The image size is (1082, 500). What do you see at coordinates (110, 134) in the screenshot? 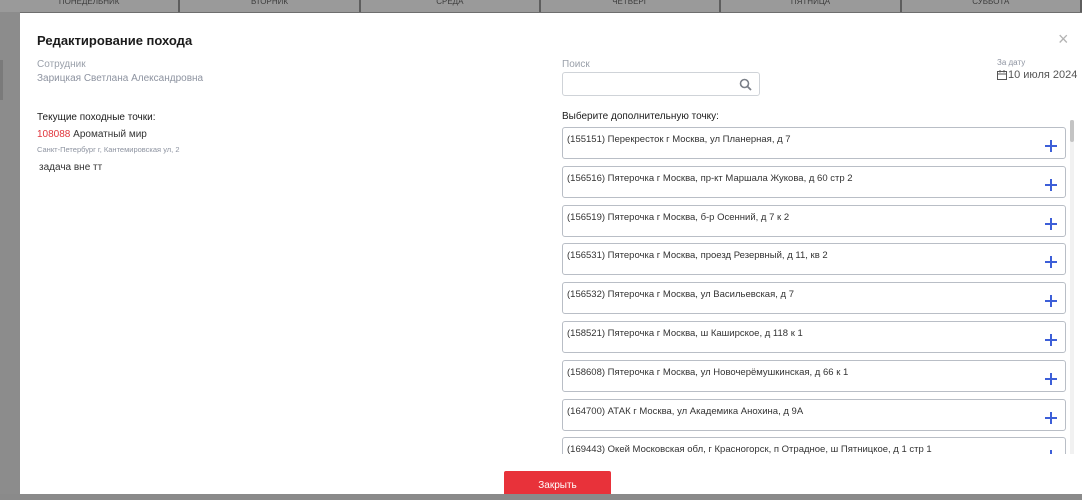
I see `current-point-name: Ароматный мир` at bounding box center [110, 134].